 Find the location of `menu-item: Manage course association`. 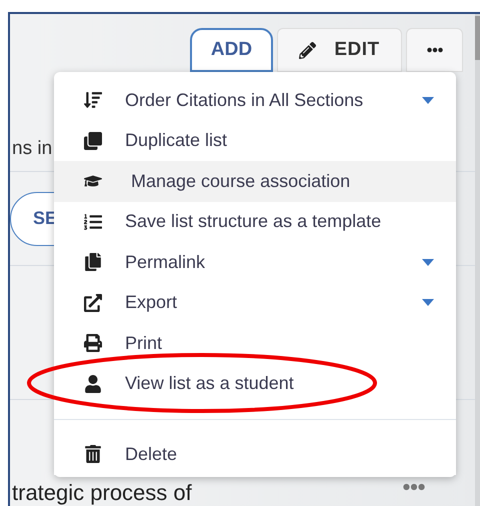

menu-item: Manage course association is located at coordinates (255, 181).